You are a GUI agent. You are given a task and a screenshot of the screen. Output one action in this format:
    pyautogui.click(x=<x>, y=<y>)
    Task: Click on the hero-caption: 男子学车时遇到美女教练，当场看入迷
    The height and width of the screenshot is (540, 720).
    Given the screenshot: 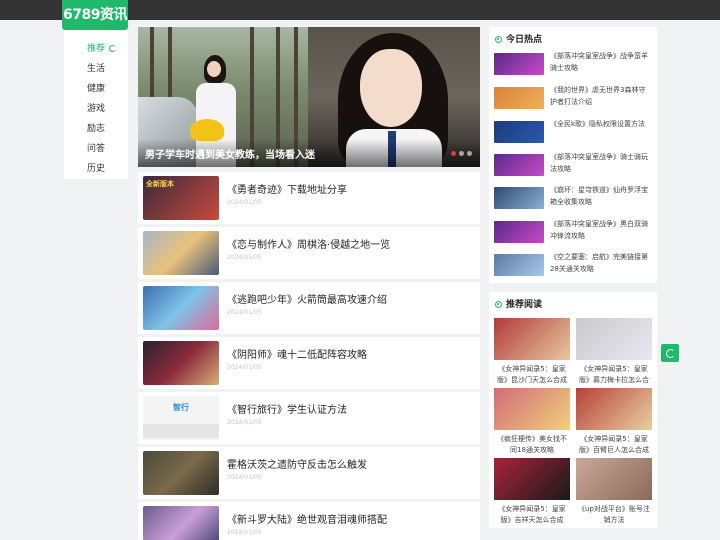 What is the action you would take?
    pyautogui.click(x=309, y=153)
    